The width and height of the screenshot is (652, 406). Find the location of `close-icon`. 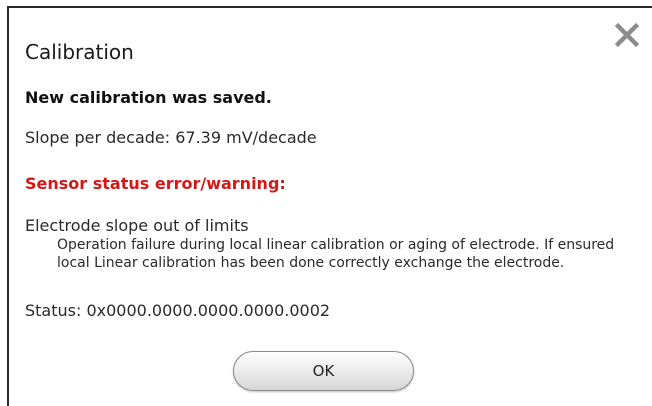

close-icon is located at coordinates (627, 35).